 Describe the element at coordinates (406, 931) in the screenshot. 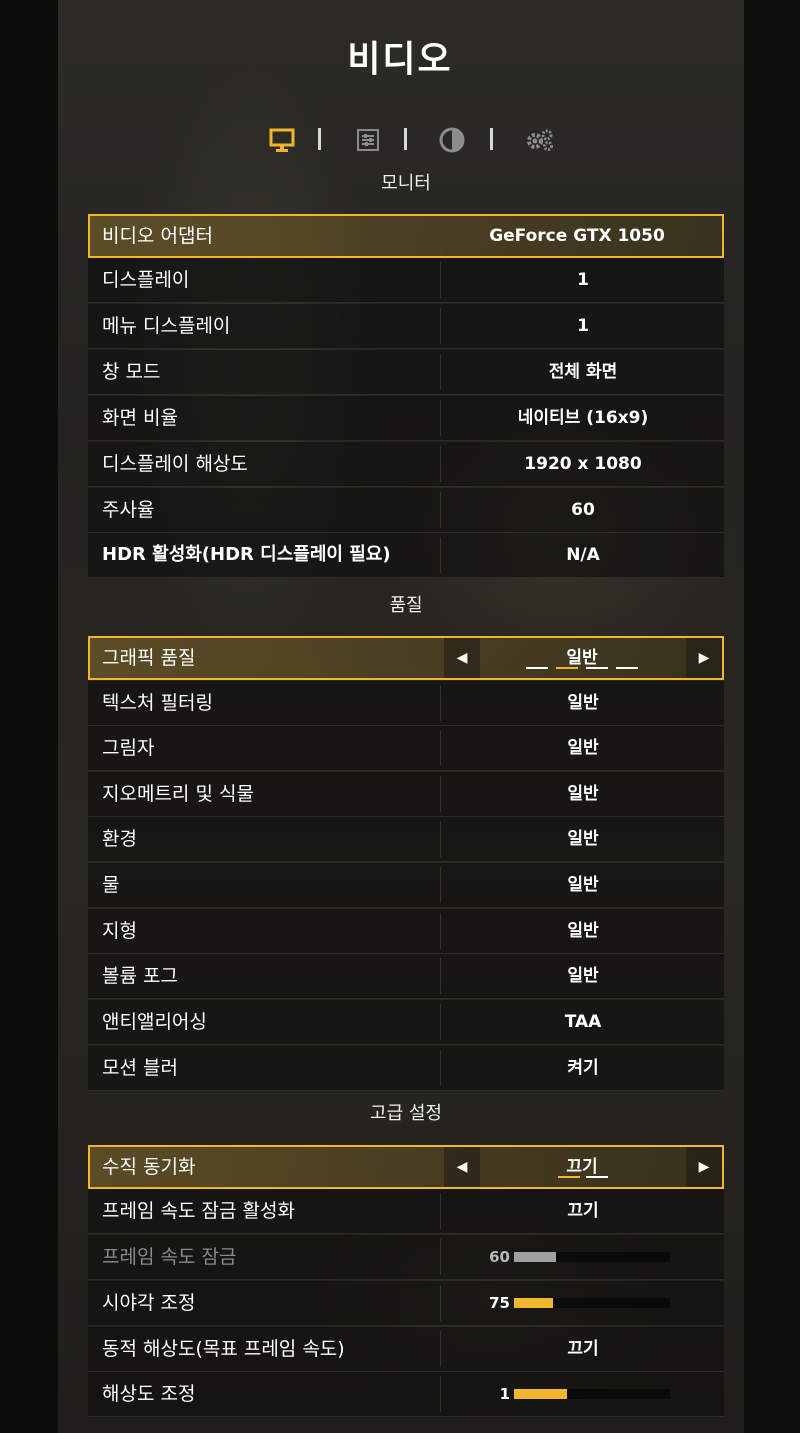

I see `setting-row-terrain: 지형 일반` at that location.